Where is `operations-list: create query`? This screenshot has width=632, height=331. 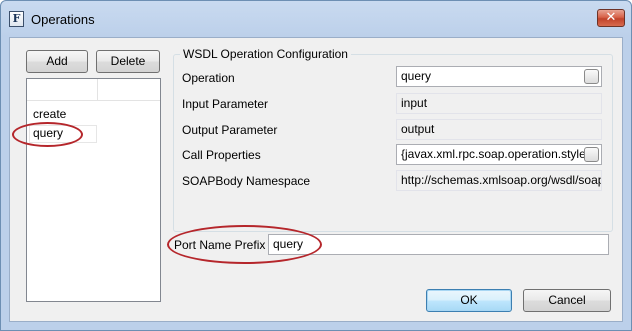 operations-list: create query is located at coordinates (93, 190).